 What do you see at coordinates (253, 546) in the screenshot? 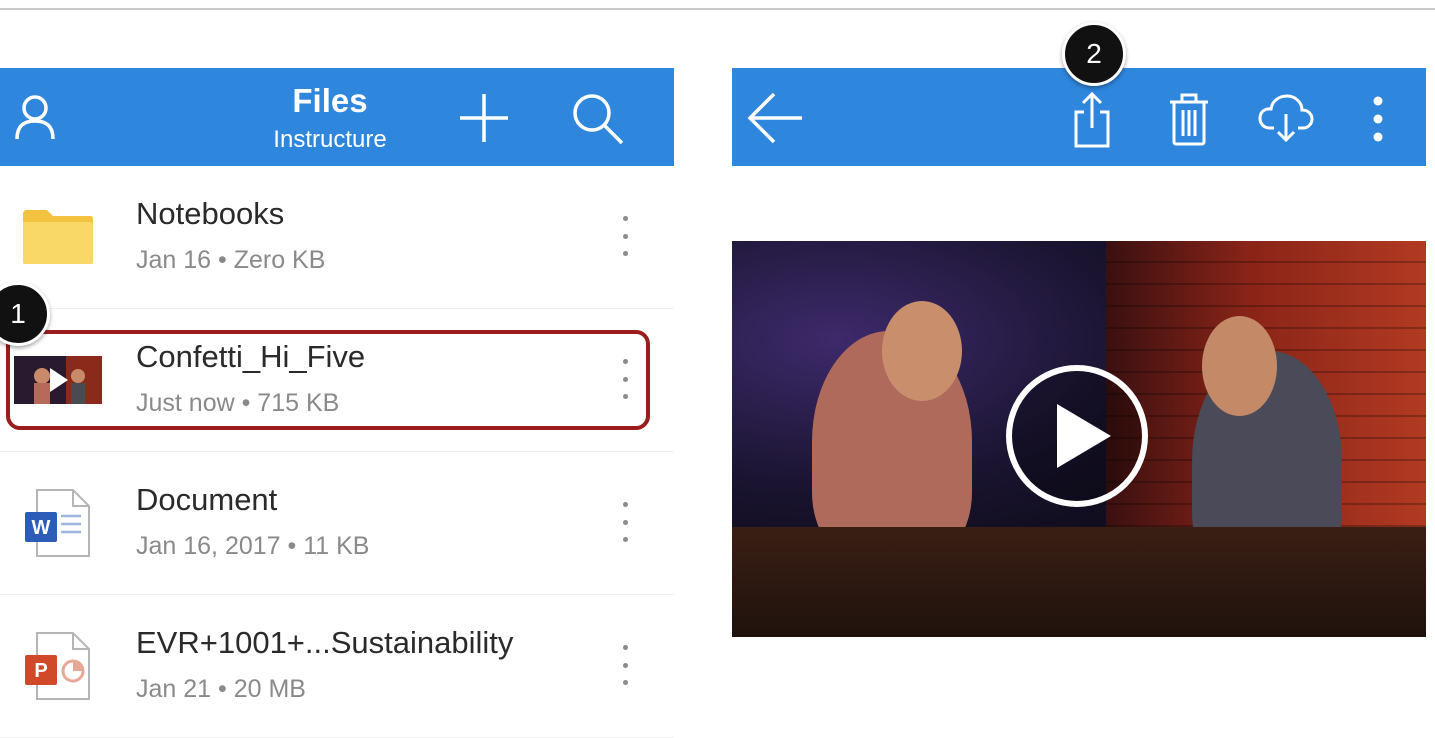
I see `file-meta: Jan 16, 2017 • 11 KB` at bounding box center [253, 546].